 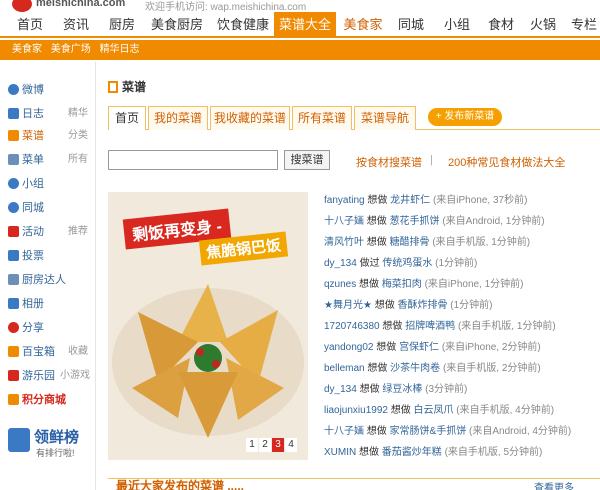 What do you see at coordinates (26, 232) in the screenshot?
I see `sidebar-item-event: 活动` at bounding box center [26, 232].